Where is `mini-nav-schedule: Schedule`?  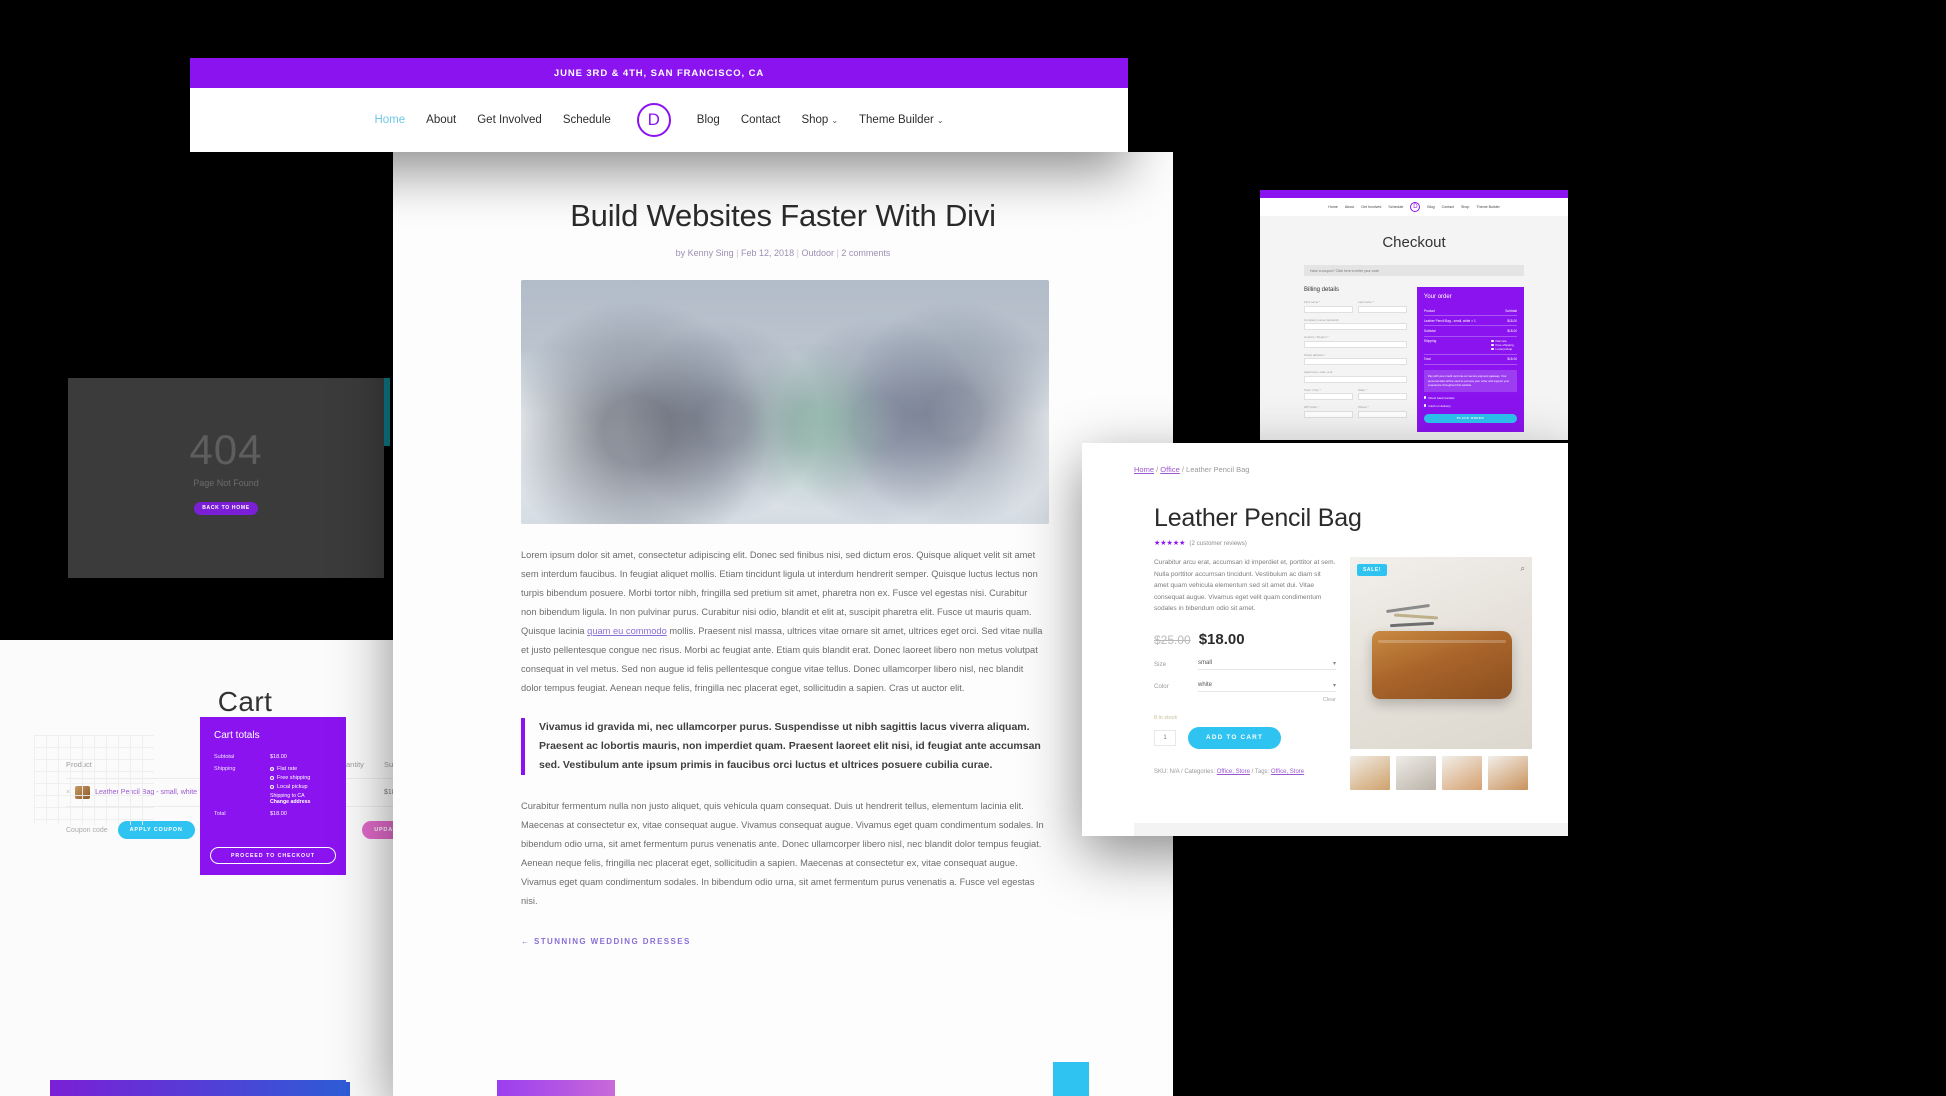 mini-nav-schedule: Schedule is located at coordinates (1395, 207).